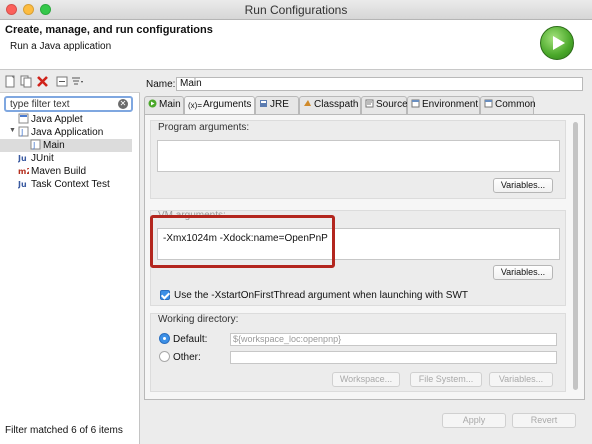 The image size is (592, 444). I want to click on duplicate-config-icon, so click(26, 81).